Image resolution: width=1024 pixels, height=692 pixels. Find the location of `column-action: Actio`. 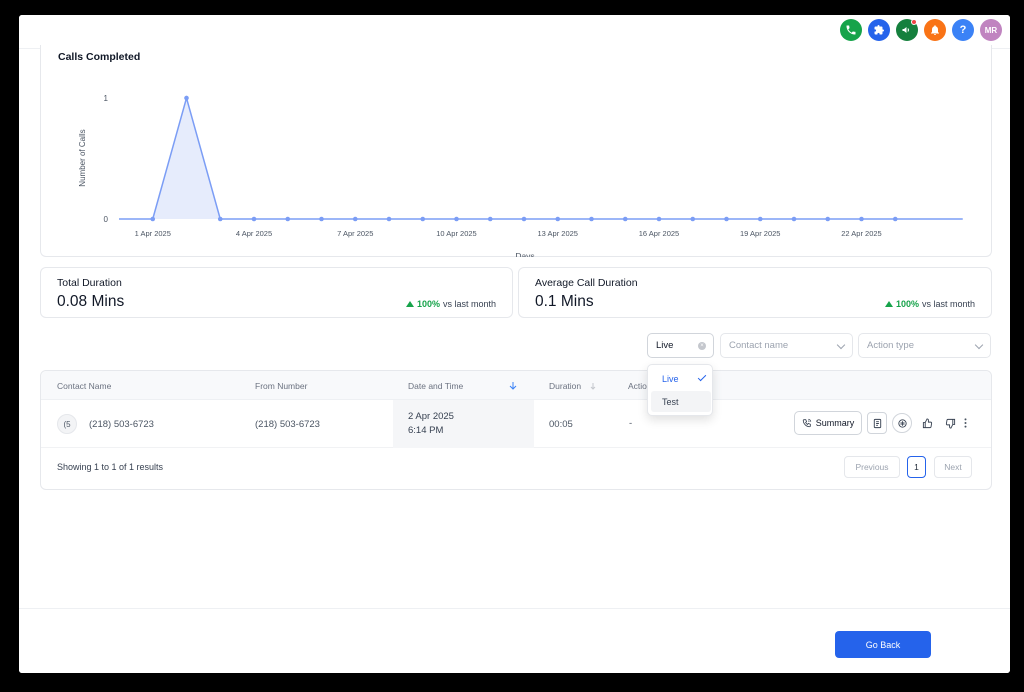

column-action: Actio is located at coordinates (637, 386).